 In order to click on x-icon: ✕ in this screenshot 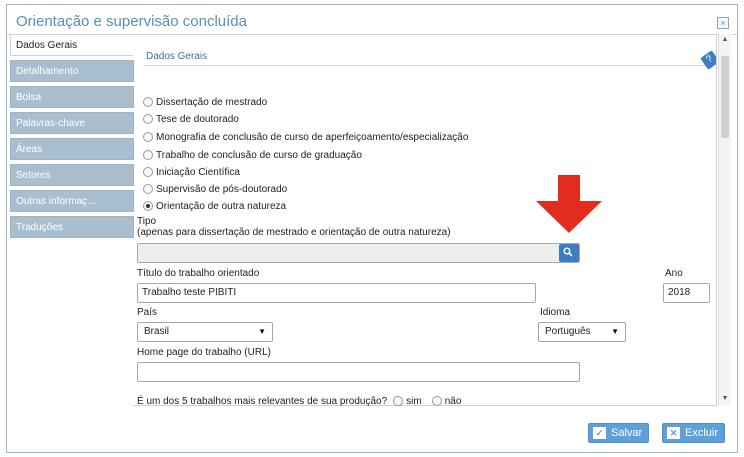, I will do `click(673, 433)`.